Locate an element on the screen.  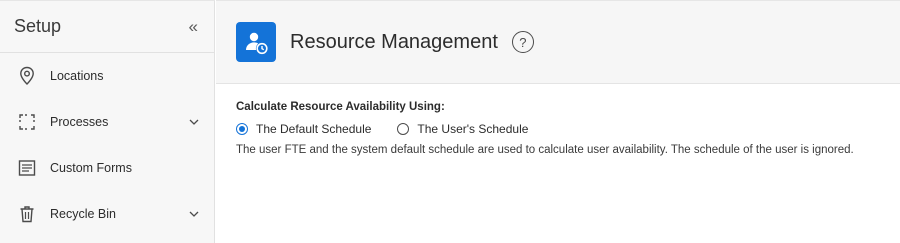
radio-unselected-icon is located at coordinates (403, 129).